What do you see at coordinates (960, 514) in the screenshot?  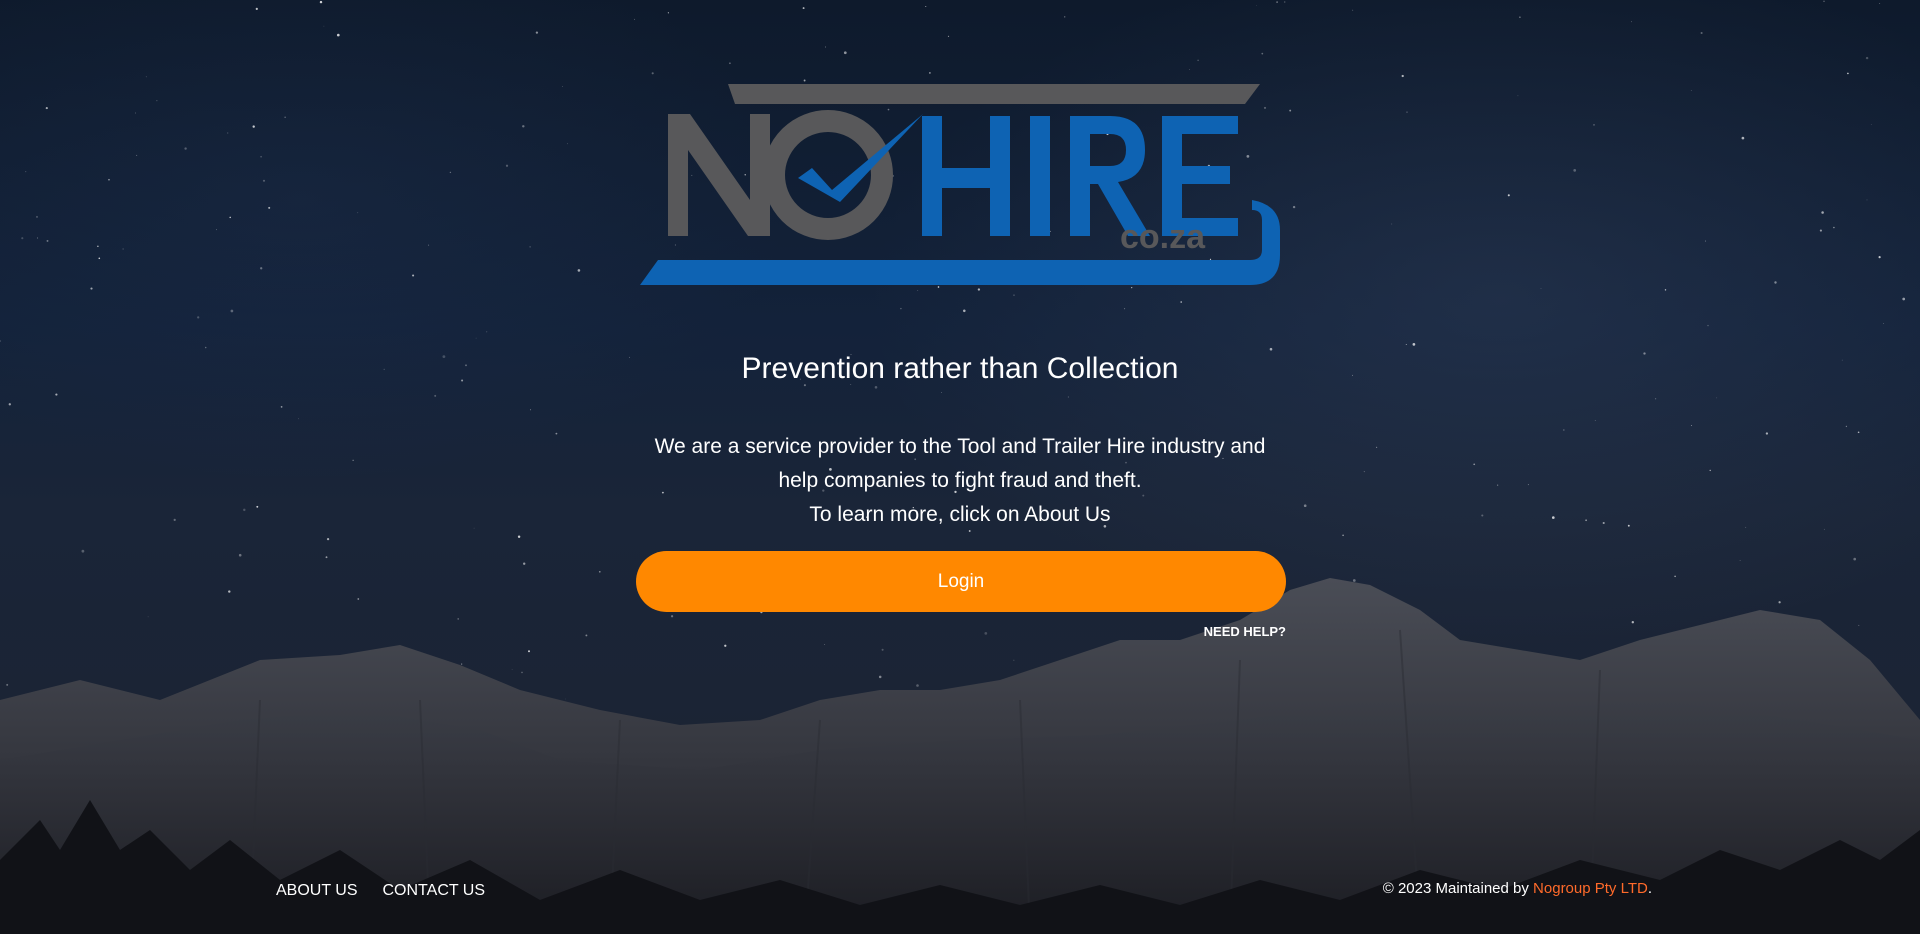 I see `description-line: To learn more, click on About Us` at bounding box center [960, 514].